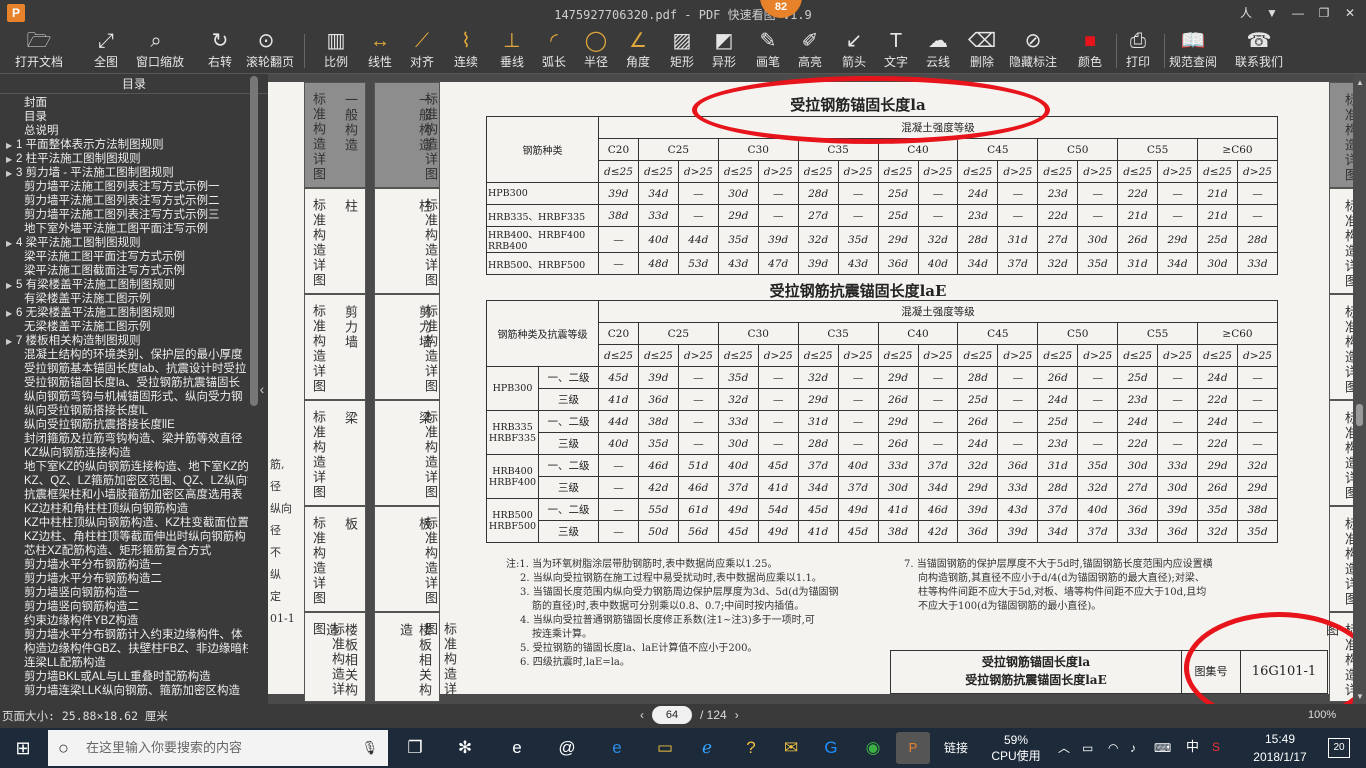 The height and width of the screenshot is (768, 1366). Describe the element at coordinates (913, 748) in the screenshot. I see `pdf-viewer-taskbar-icon: P` at that location.